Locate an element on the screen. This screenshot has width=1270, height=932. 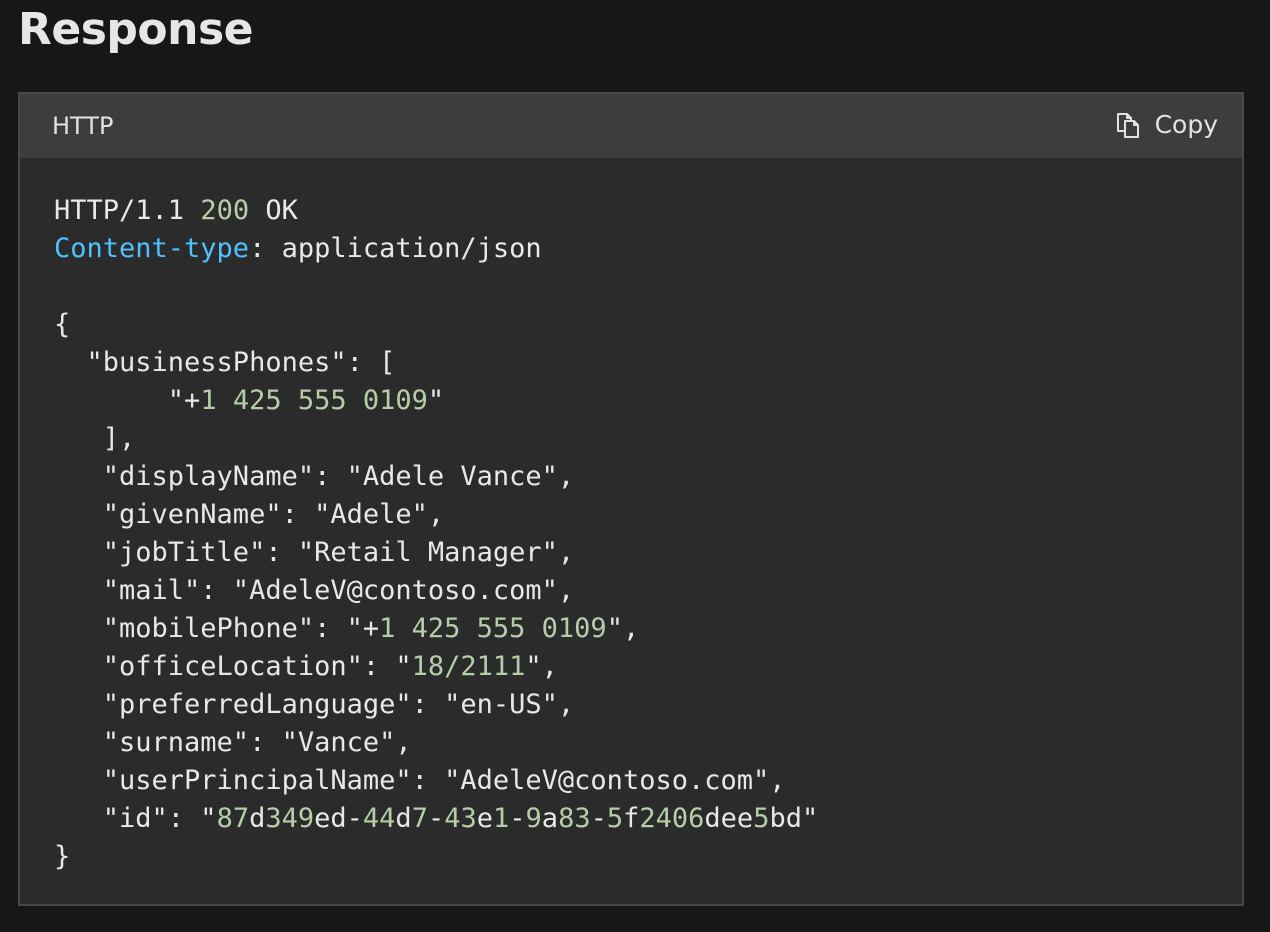
code-language-label: HTTP is located at coordinates (83, 126).